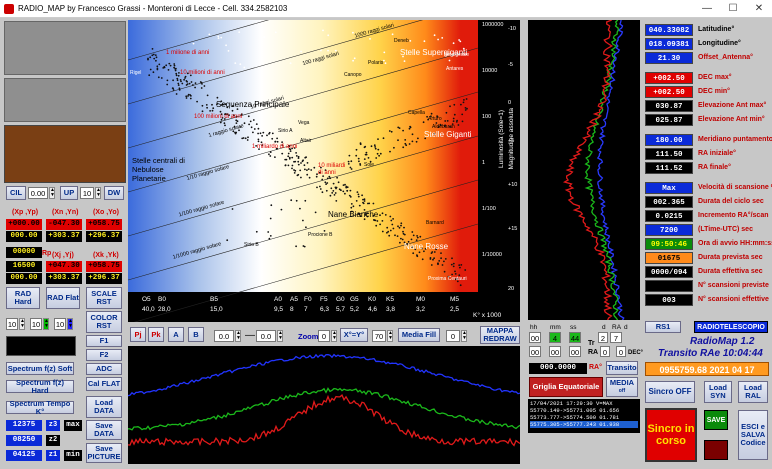 This screenshot has width=772, height=469. I want to click on ltime-label-value: 7200, so click(669, 230).